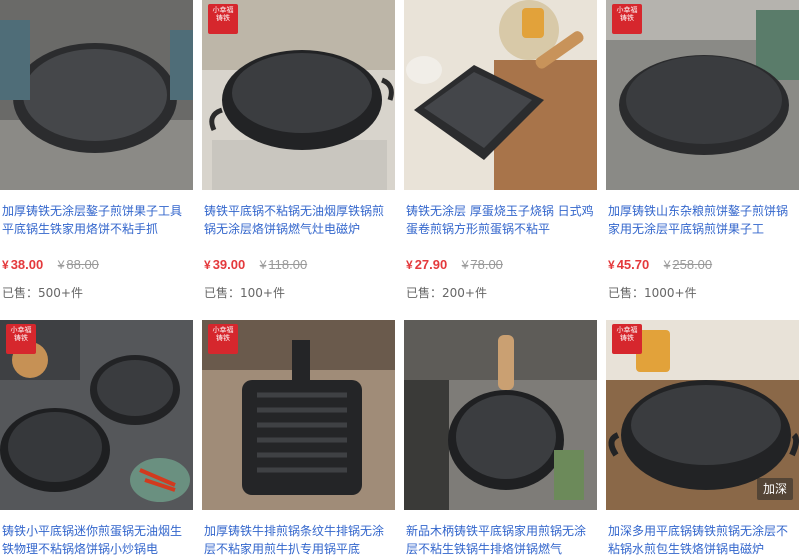  I want to click on product-title: 加厚铸铁无涂层鏊子煎饼果子工具平底锅生铁家用烙饼不粘手抓, so click(97, 220).